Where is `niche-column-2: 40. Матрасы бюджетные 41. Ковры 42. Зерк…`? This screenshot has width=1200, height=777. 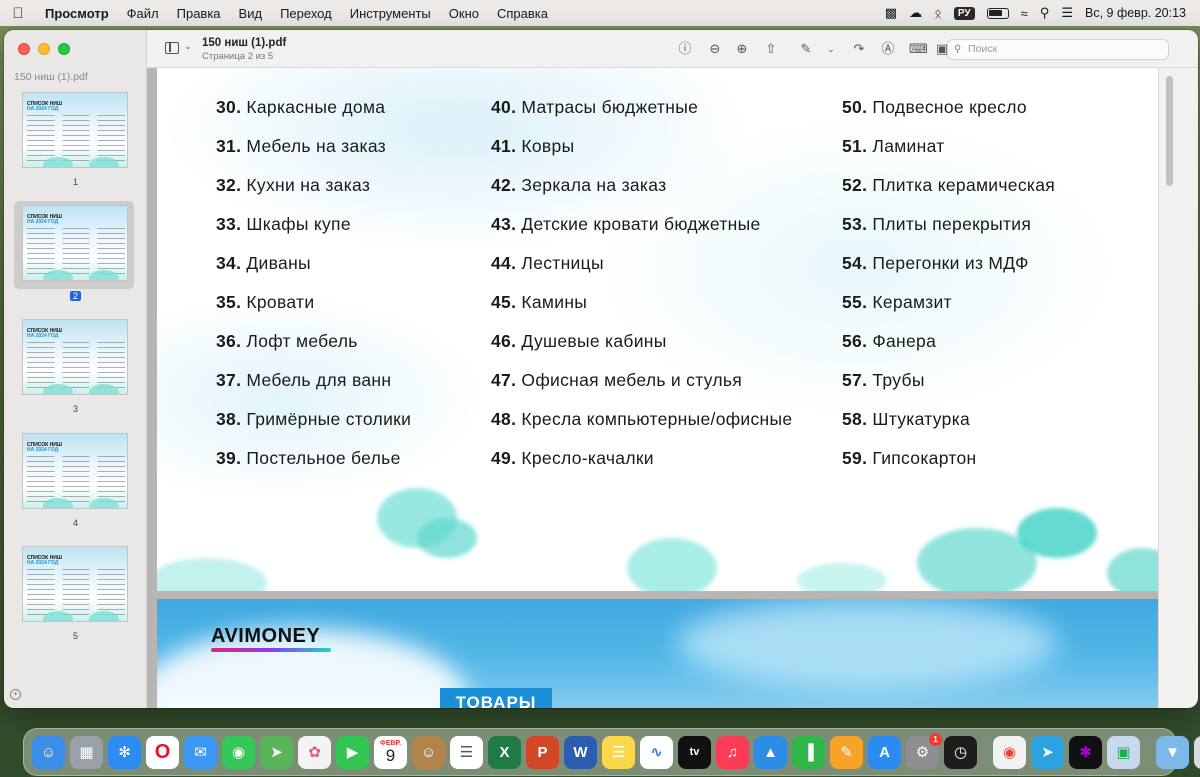 niche-column-2: 40. Матрасы бюджетные 41. Ковры 42. Зерк… is located at coordinates (641, 283).